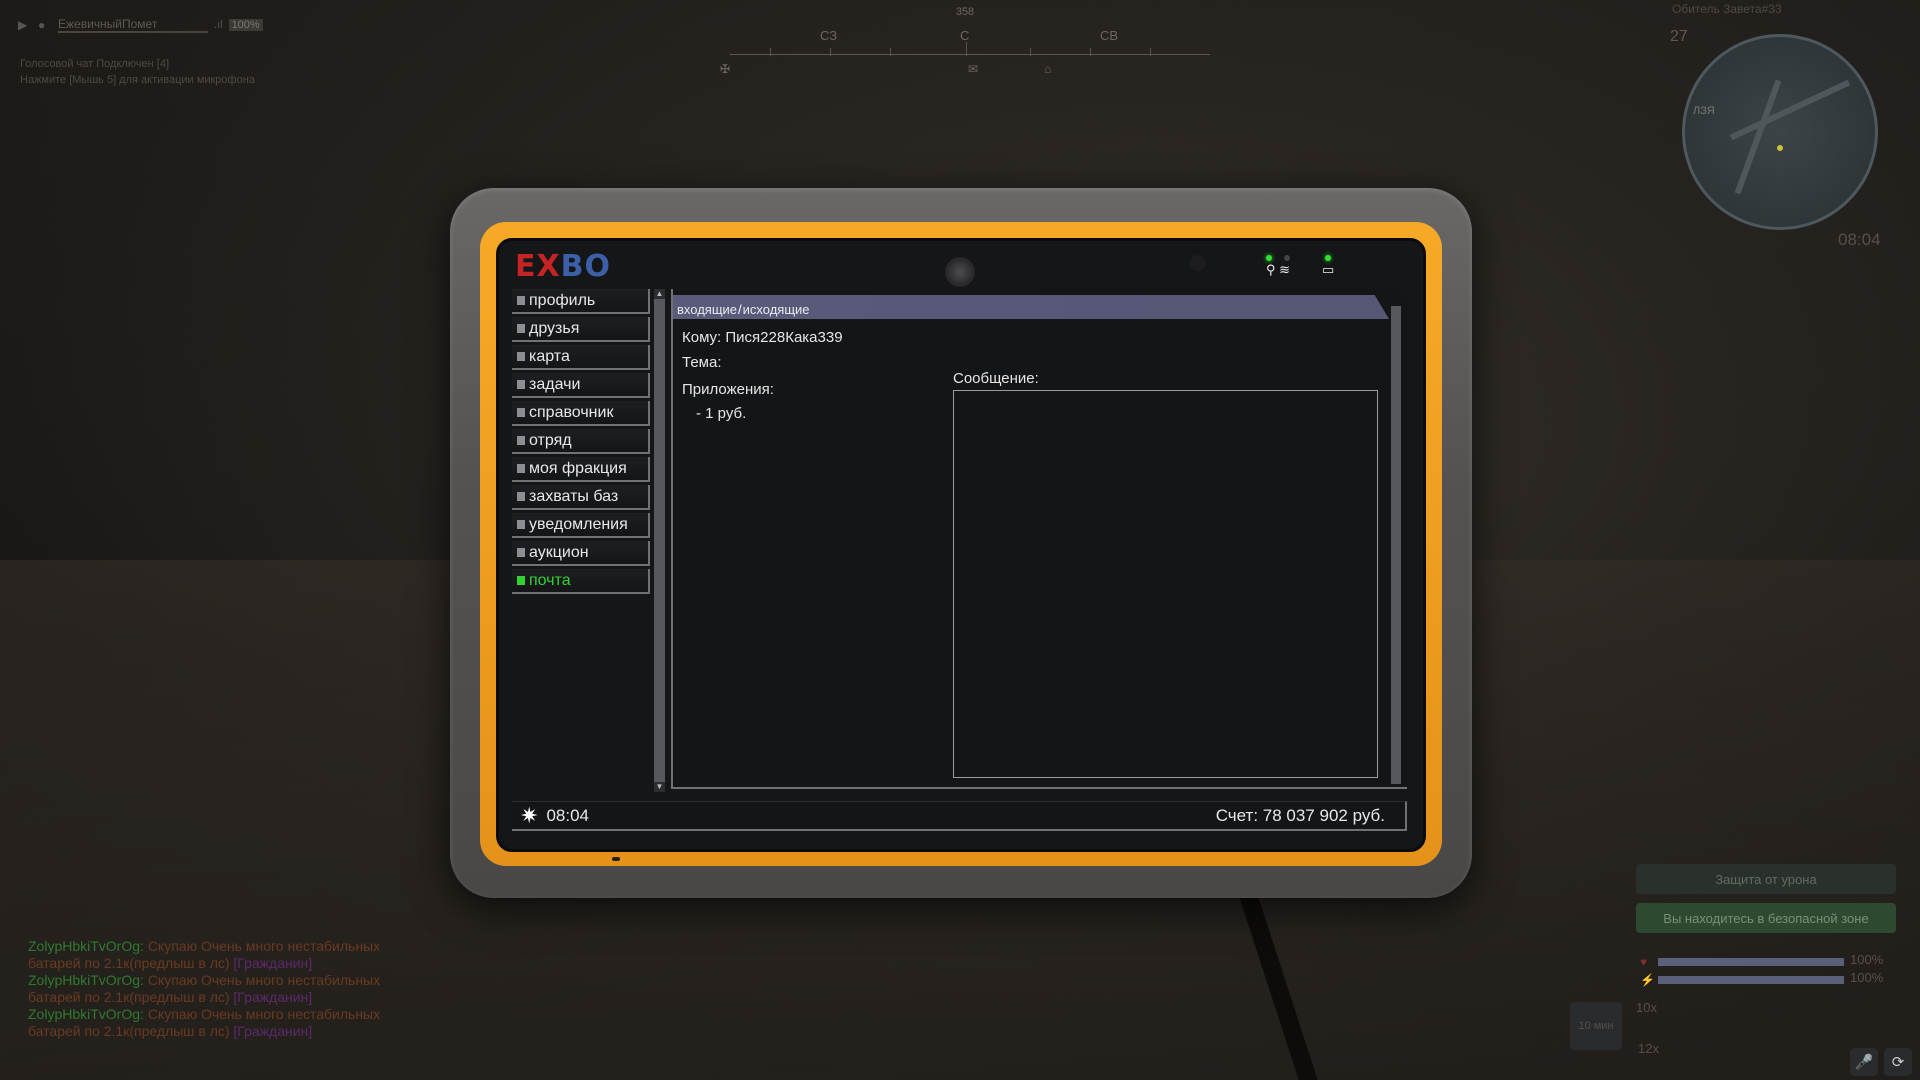 This screenshot has width=1920, height=1080. I want to click on minimap-player-dot, so click(1702, 210).